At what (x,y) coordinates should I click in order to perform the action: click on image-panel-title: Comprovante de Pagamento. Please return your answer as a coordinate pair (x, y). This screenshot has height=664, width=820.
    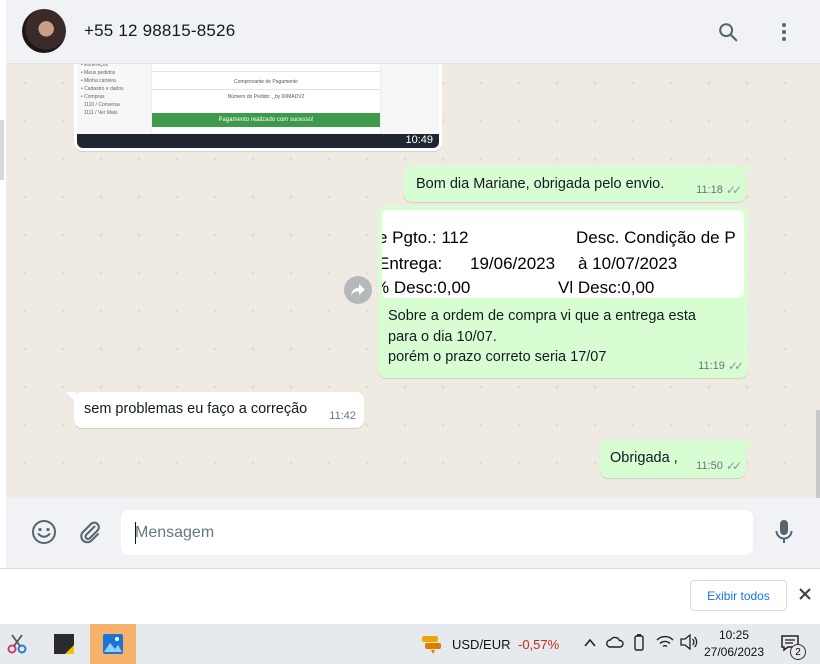
    Looking at the image, I should click on (266, 82).